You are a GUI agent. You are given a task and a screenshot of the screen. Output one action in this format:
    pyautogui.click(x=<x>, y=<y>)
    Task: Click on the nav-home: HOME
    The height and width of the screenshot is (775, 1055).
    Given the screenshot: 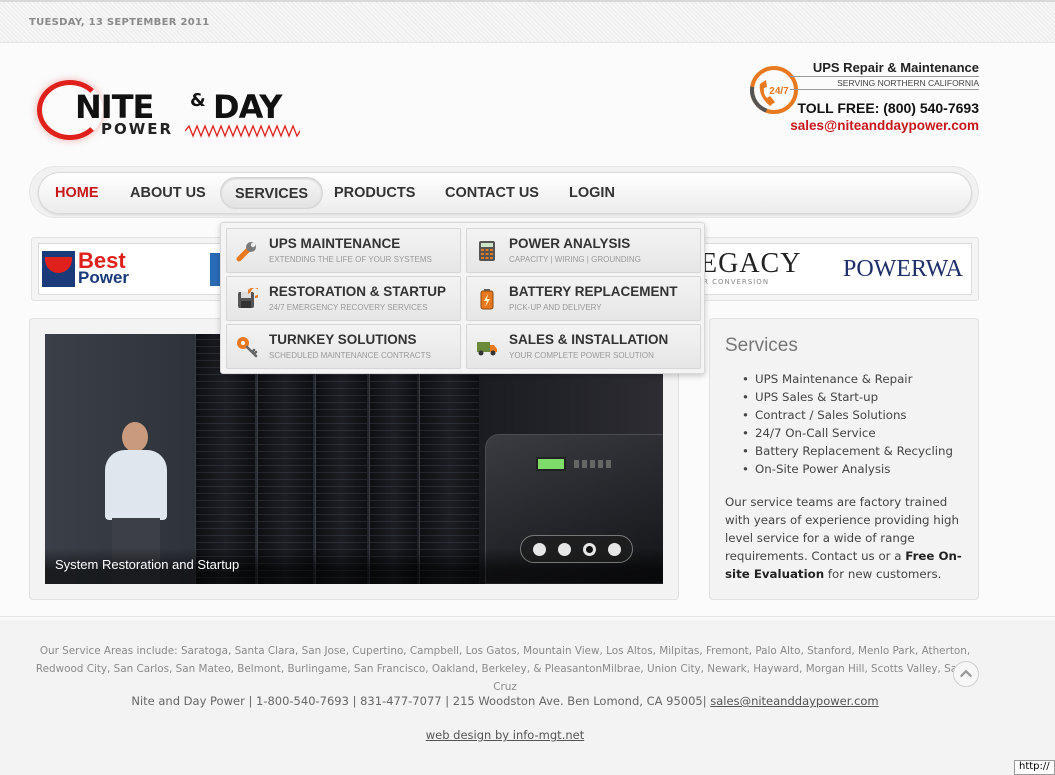 What is the action you would take?
    pyautogui.click(x=77, y=193)
    